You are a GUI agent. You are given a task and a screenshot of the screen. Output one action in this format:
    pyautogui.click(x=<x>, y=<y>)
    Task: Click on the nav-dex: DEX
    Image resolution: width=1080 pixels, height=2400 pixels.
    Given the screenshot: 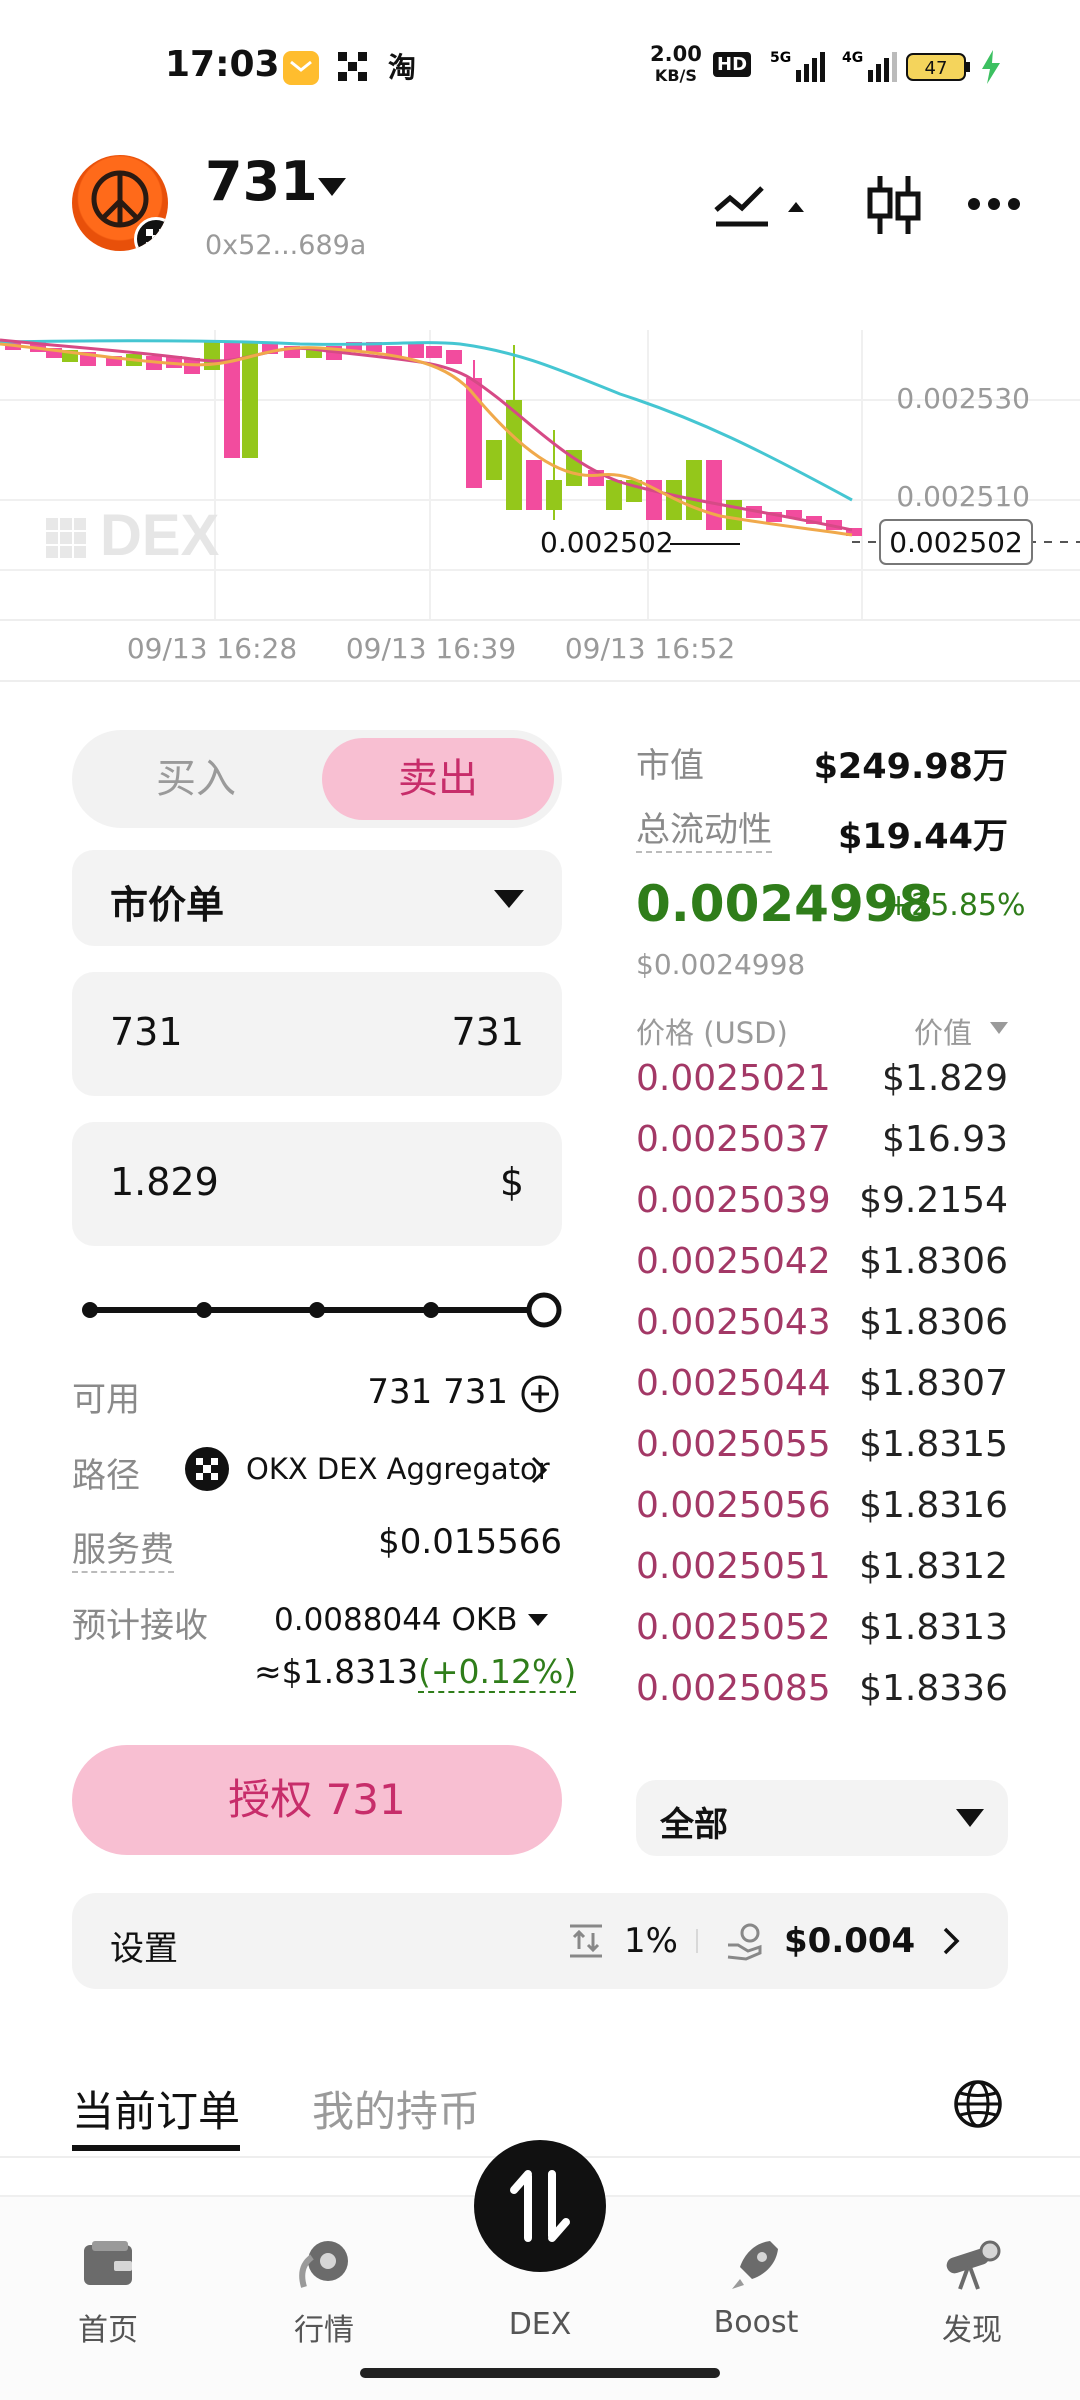 What is the action you would take?
    pyautogui.click(x=540, y=2324)
    